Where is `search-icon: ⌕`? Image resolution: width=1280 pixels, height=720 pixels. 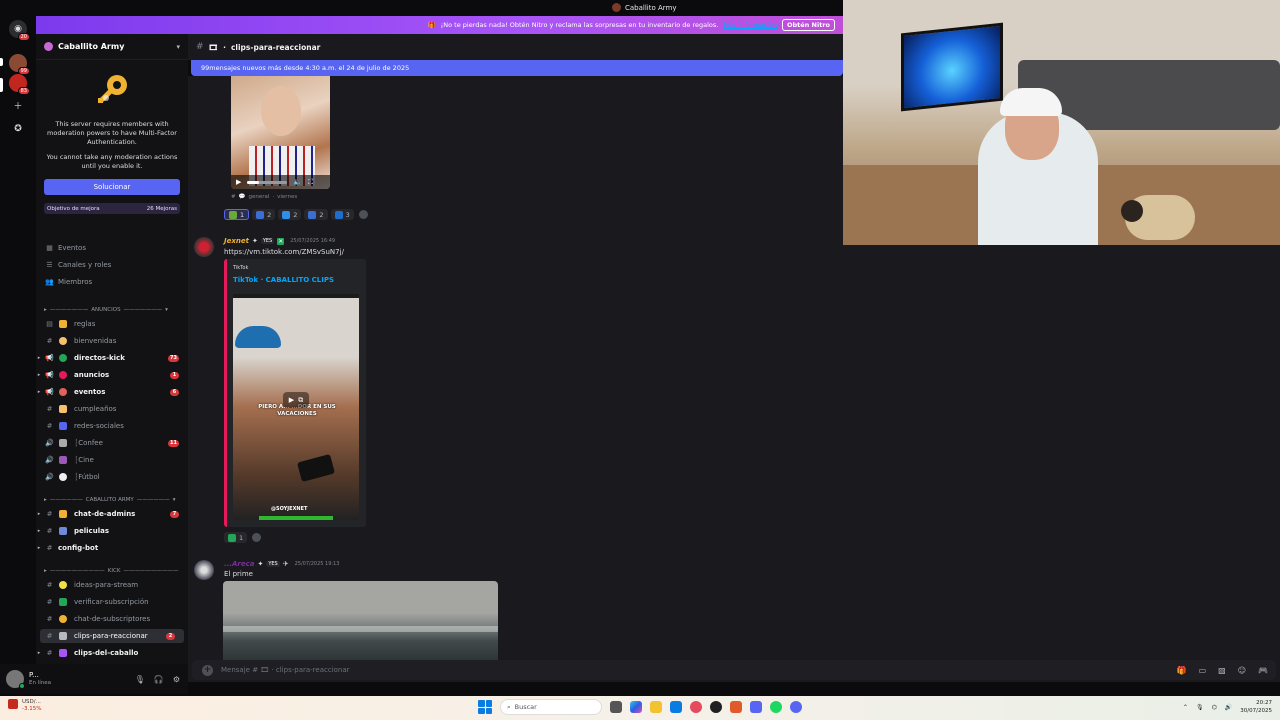 search-icon: ⌕ is located at coordinates (509, 706).